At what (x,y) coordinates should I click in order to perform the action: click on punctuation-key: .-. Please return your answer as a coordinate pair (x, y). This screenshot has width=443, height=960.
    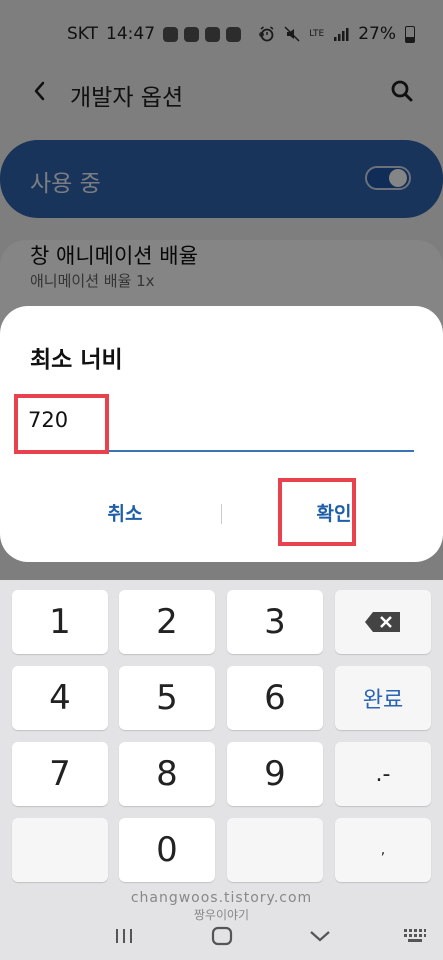
    Looking at the image, I should click on (383, 774).